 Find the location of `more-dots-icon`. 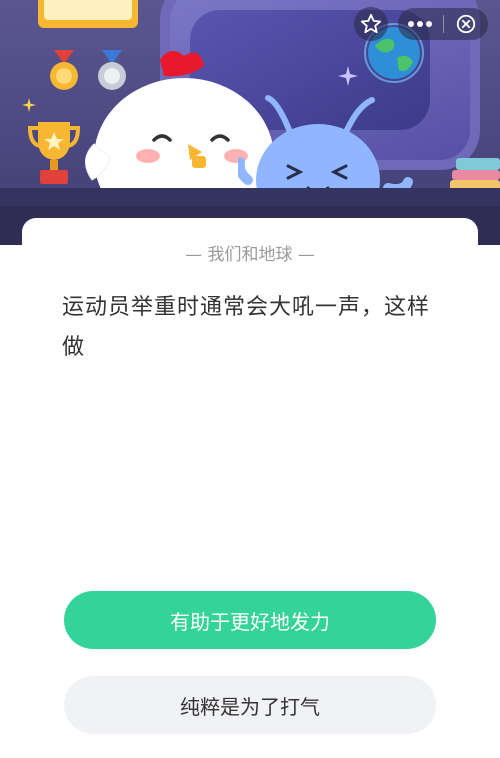

more-dots-icon is located at coordinates (420, 24).